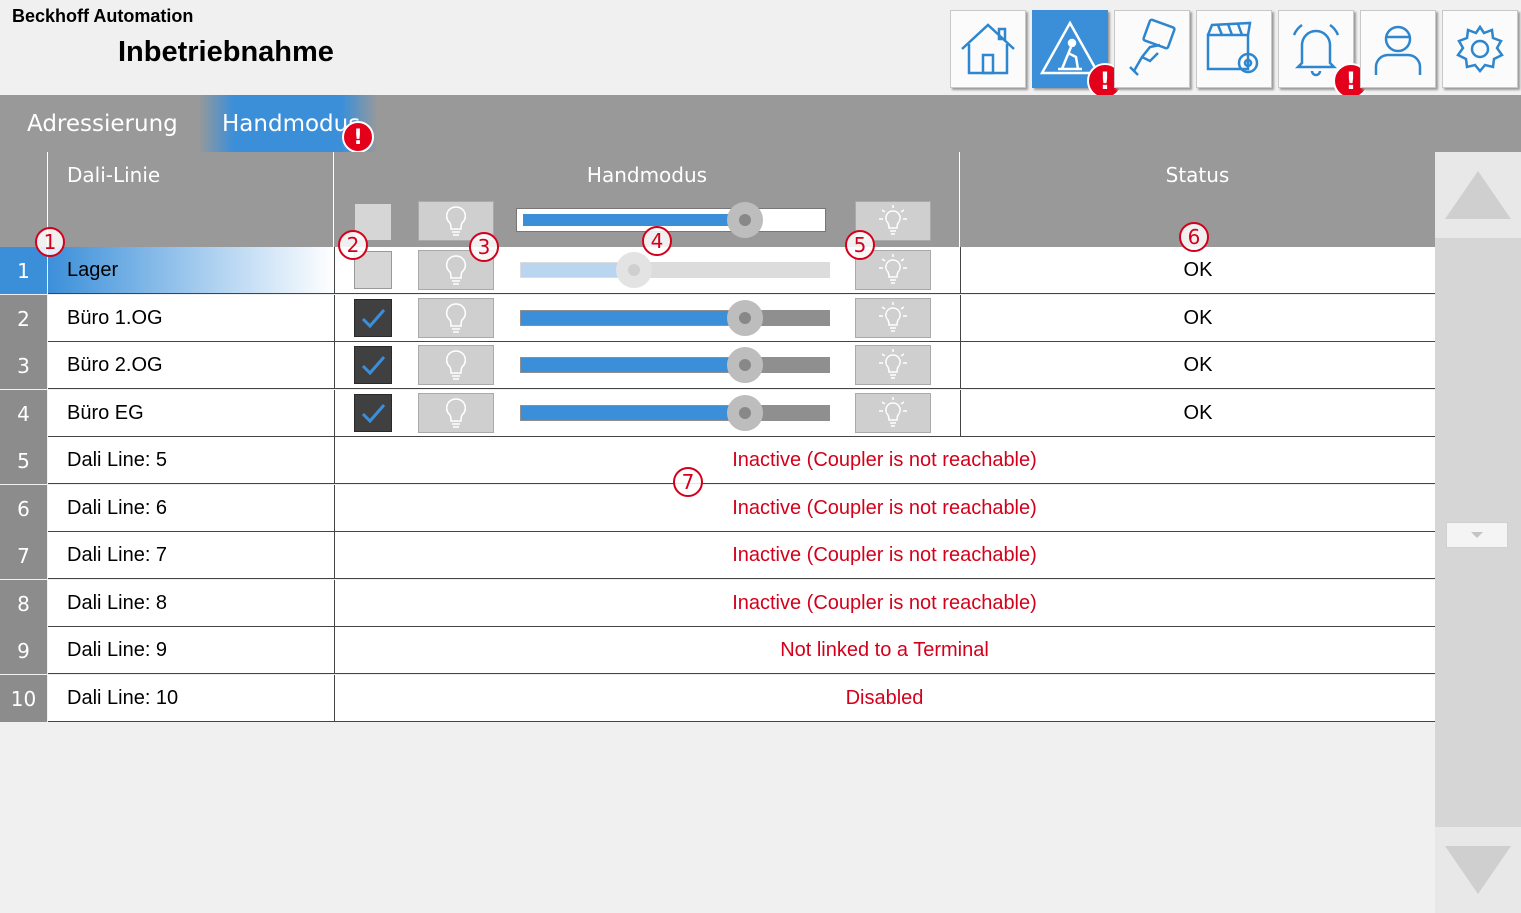 The width and height of the screenshot is (1521, 913). I want to click on column-header-status: Status, so click(1197, 175).